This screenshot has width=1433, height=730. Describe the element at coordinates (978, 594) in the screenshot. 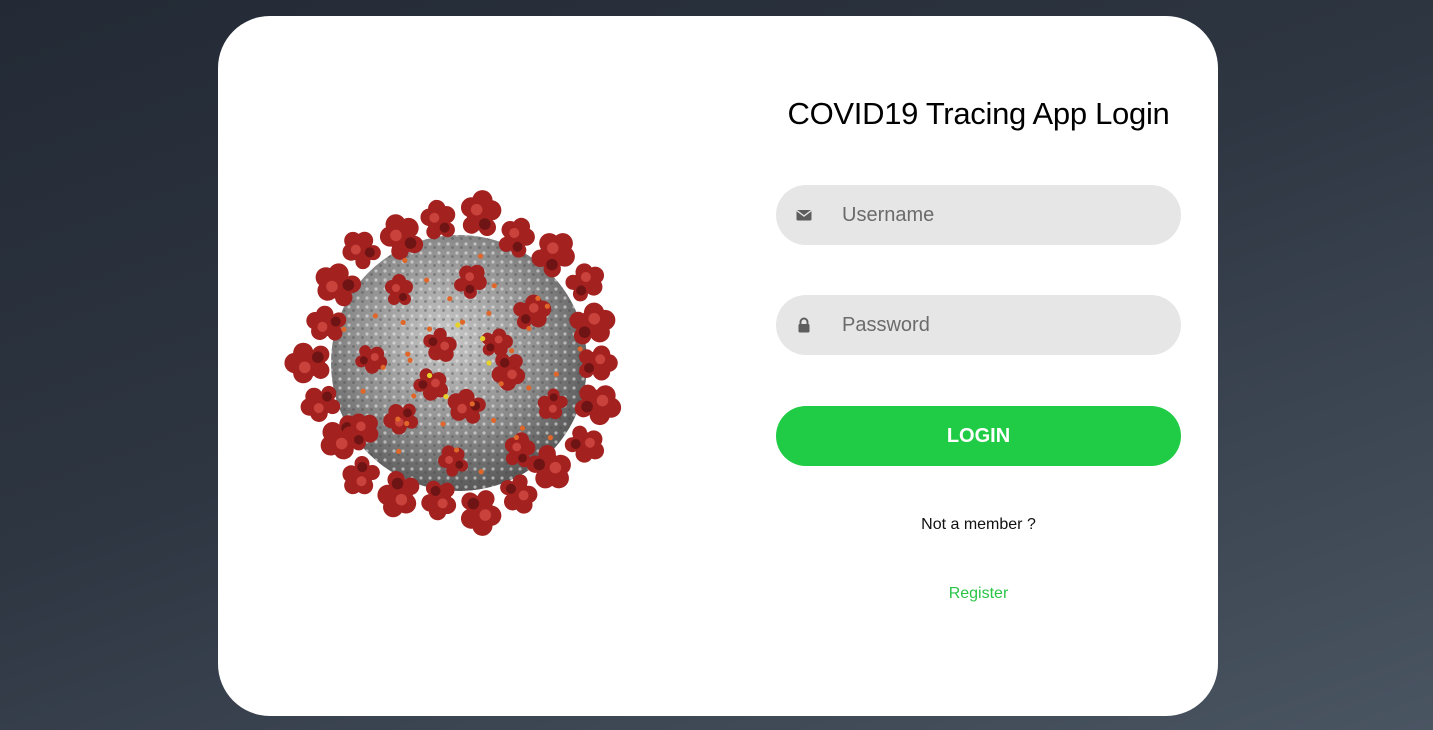

I see `register-link: Register` at that location.